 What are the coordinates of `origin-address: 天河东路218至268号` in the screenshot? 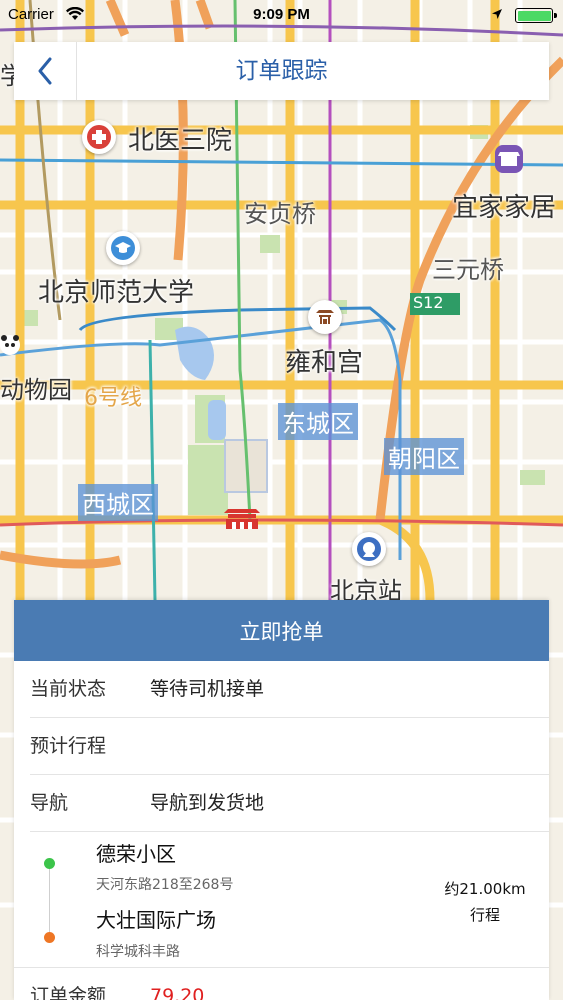 It's located at (165, 885).